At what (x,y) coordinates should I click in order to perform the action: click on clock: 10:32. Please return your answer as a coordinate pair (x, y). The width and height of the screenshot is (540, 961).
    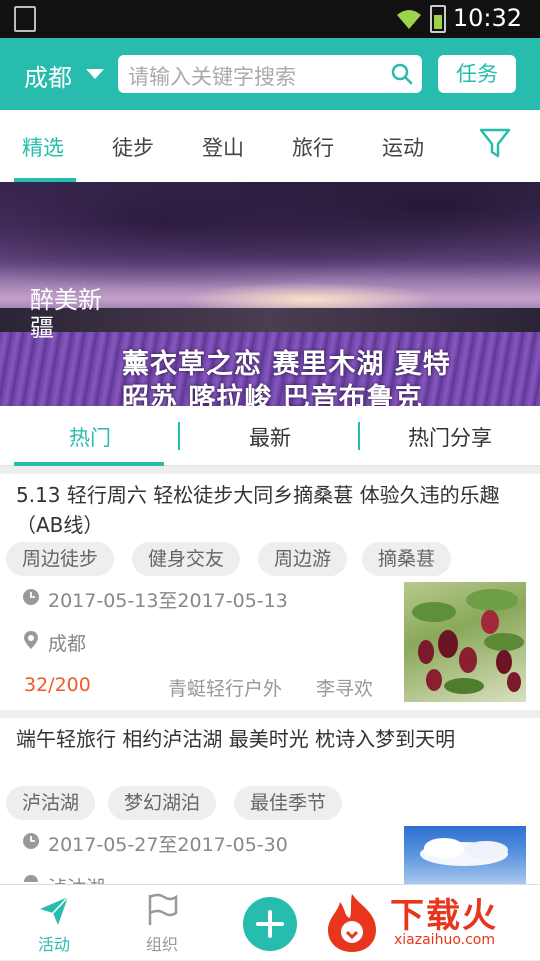
    Looking at the image, I should click on (487, 18).